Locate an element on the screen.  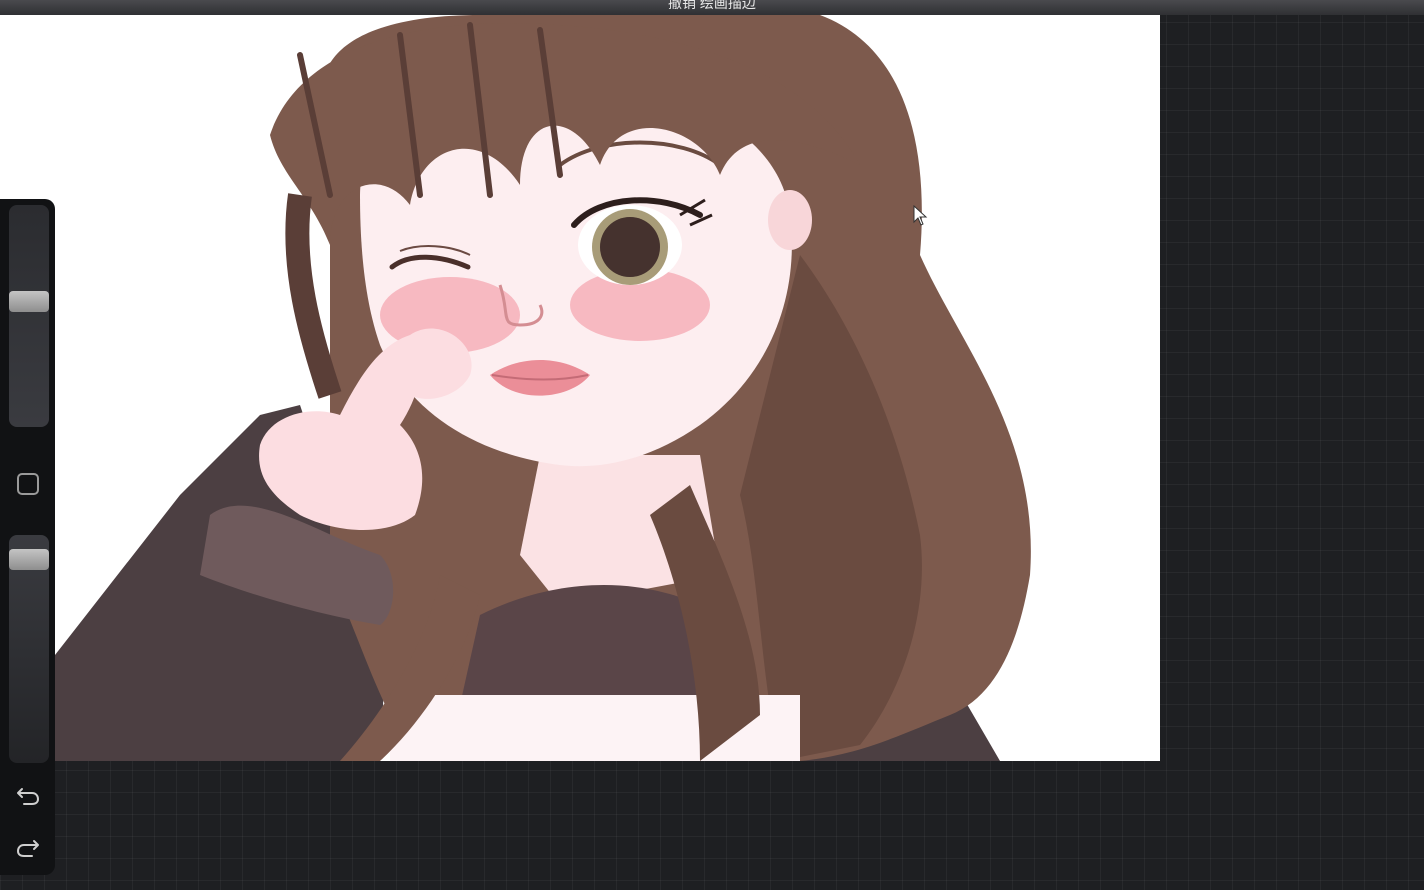
title-bar-text: 撤销 绘画描边 is located at coordinates (712, 5).